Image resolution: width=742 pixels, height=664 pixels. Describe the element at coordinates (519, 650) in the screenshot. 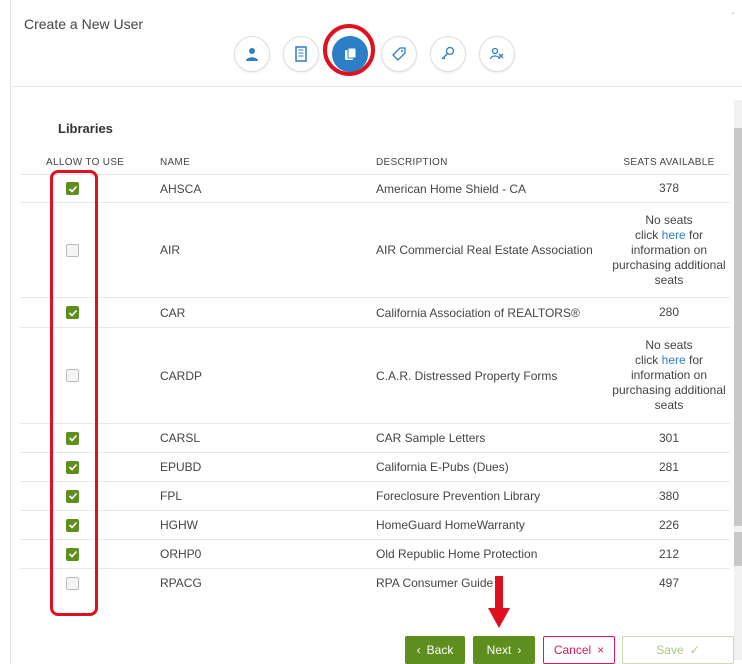

I see `chevron-right-icon: ›` at that location.